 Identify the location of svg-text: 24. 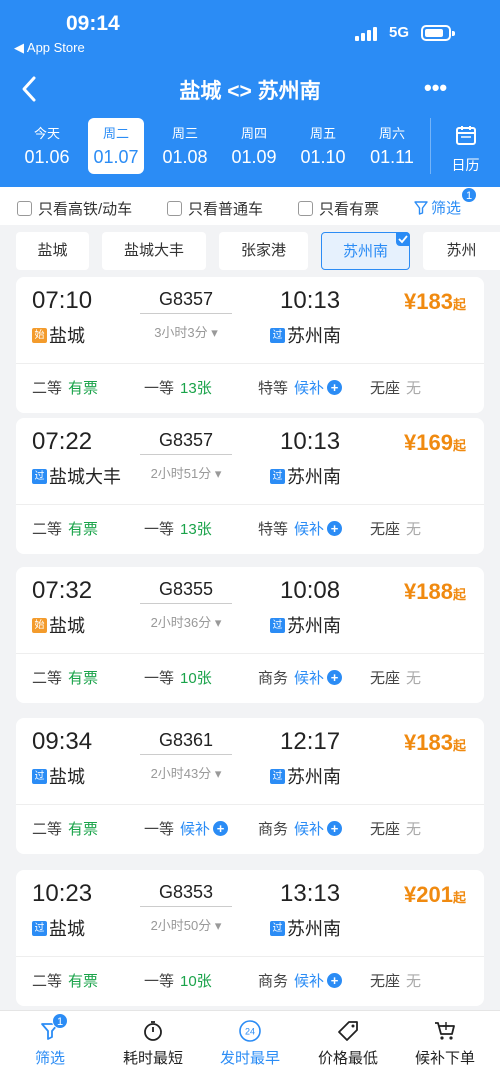
(250, 1032).